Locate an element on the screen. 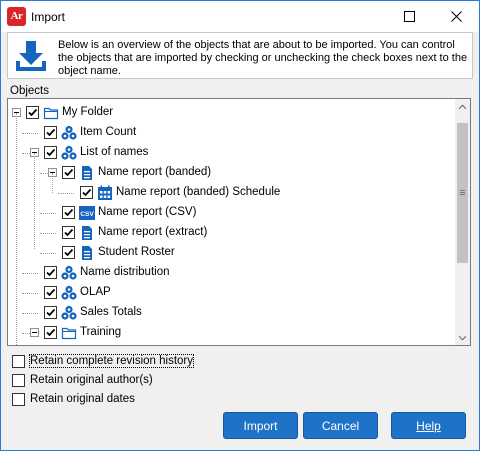  chevron-up-icon is located at coordinates (462, 106).